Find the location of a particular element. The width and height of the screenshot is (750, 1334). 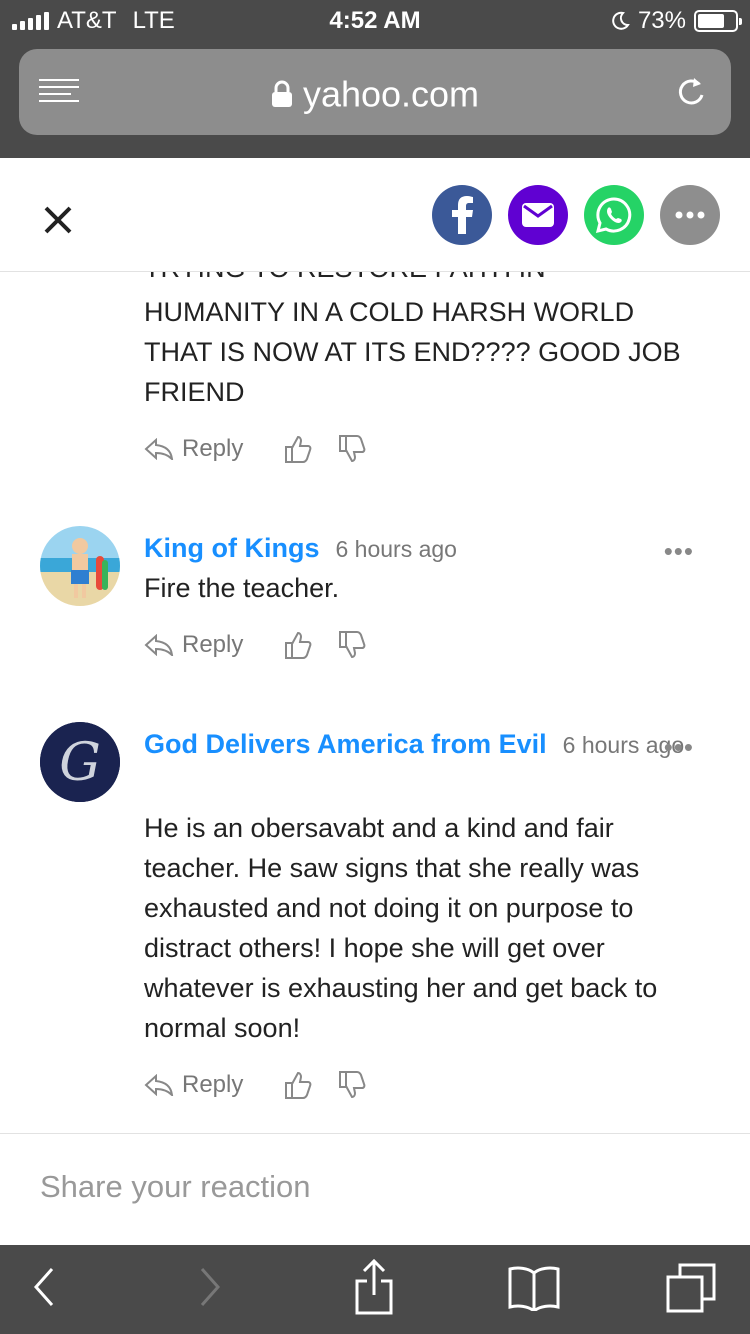

comment-body: Fire the teacher. is located at coordinates (242, 588).